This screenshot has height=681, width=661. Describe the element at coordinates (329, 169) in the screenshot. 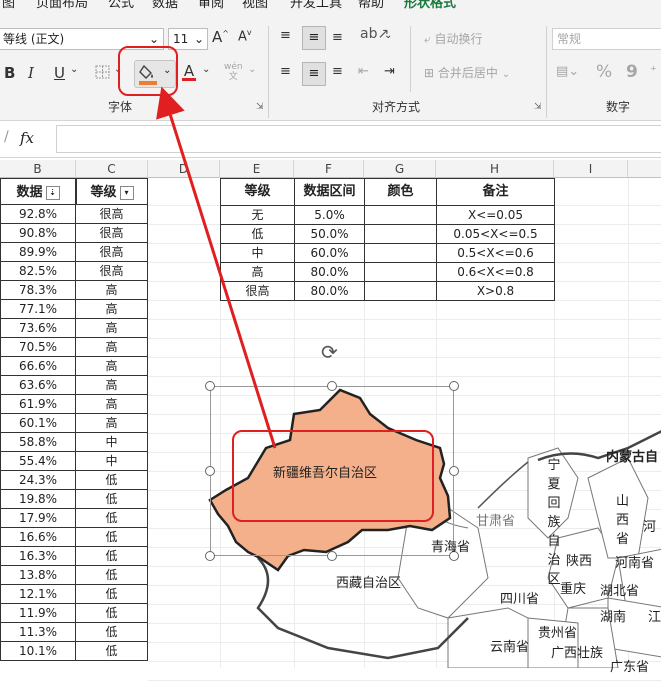

I see `column-header-f: F` at that location.